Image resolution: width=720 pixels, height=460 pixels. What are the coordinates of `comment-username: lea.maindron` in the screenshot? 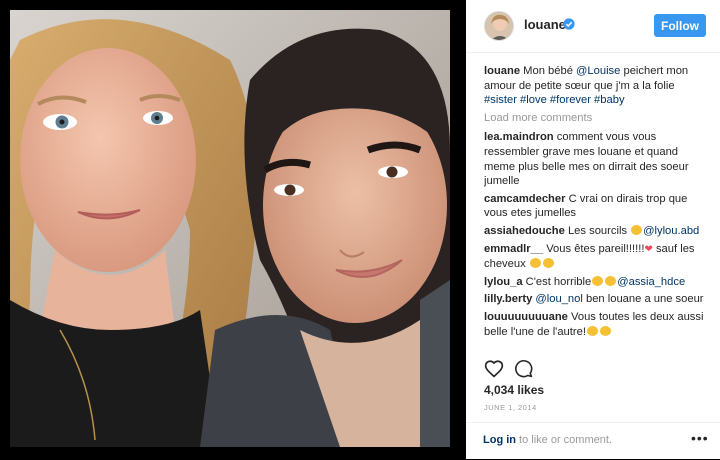 It's located at (519, 137).